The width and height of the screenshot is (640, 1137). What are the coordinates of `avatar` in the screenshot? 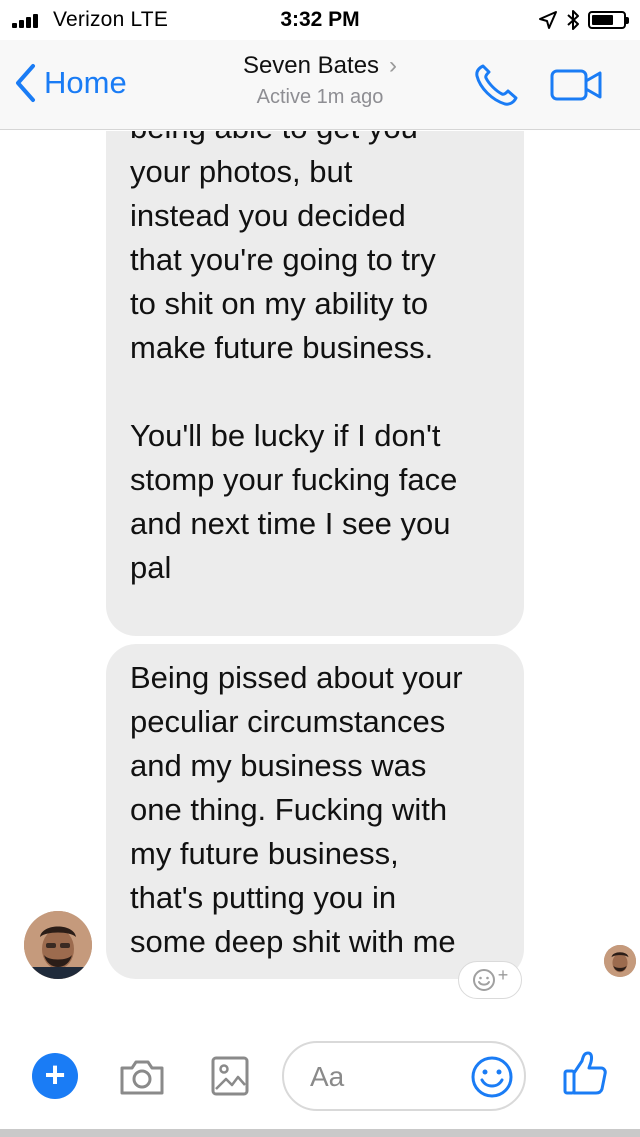 It's located at (58, 945).